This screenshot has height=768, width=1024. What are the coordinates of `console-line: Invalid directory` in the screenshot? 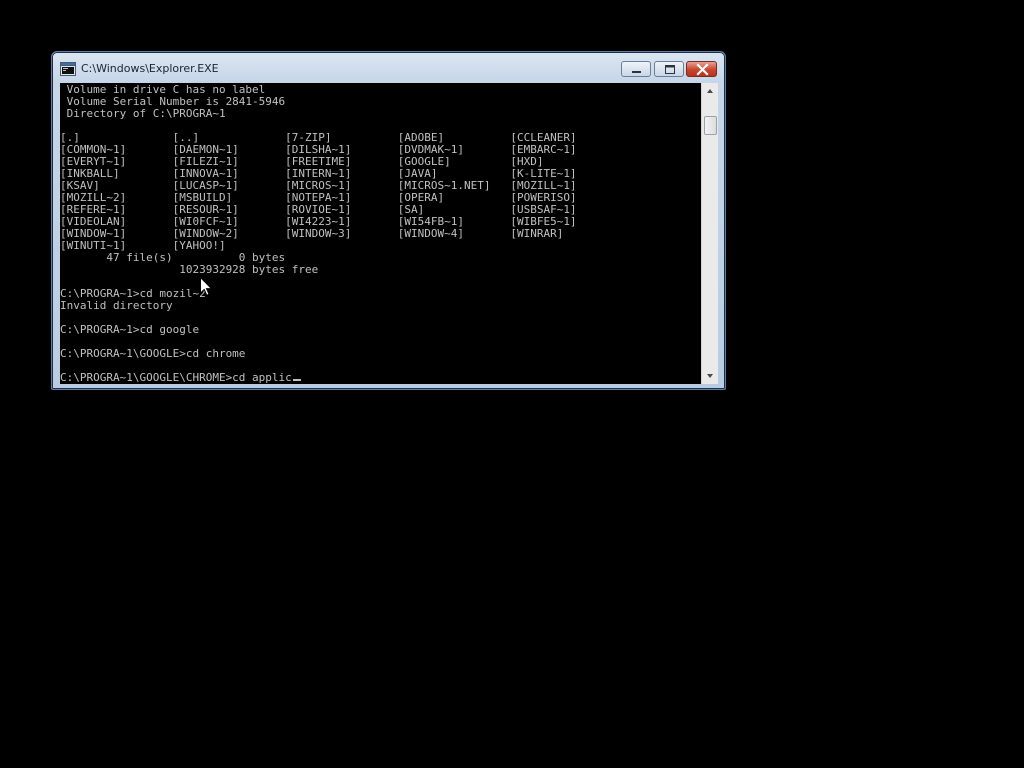 It's located at (116, 305).